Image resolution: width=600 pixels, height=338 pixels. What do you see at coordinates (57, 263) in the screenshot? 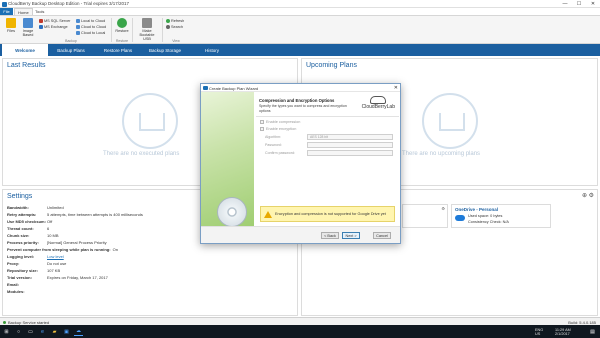
I see `settings-value: Do not use` at bounding box center [57, 263].